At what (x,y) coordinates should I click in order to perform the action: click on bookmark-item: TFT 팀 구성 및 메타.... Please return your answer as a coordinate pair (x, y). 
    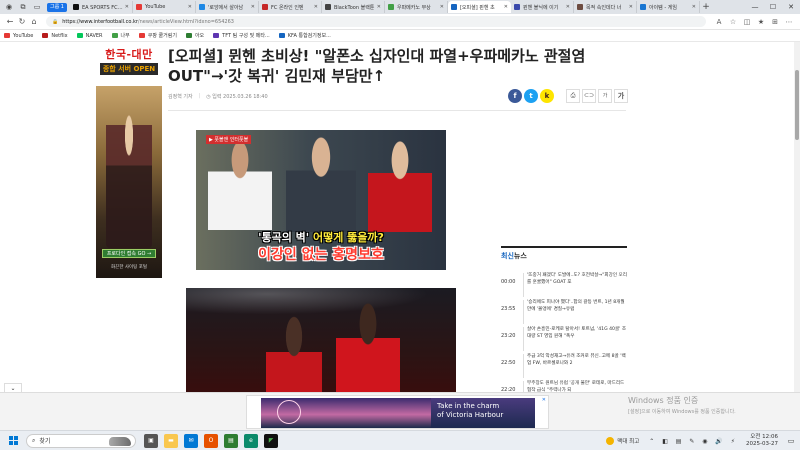
    Looking at the image, I should click on (241, 35).